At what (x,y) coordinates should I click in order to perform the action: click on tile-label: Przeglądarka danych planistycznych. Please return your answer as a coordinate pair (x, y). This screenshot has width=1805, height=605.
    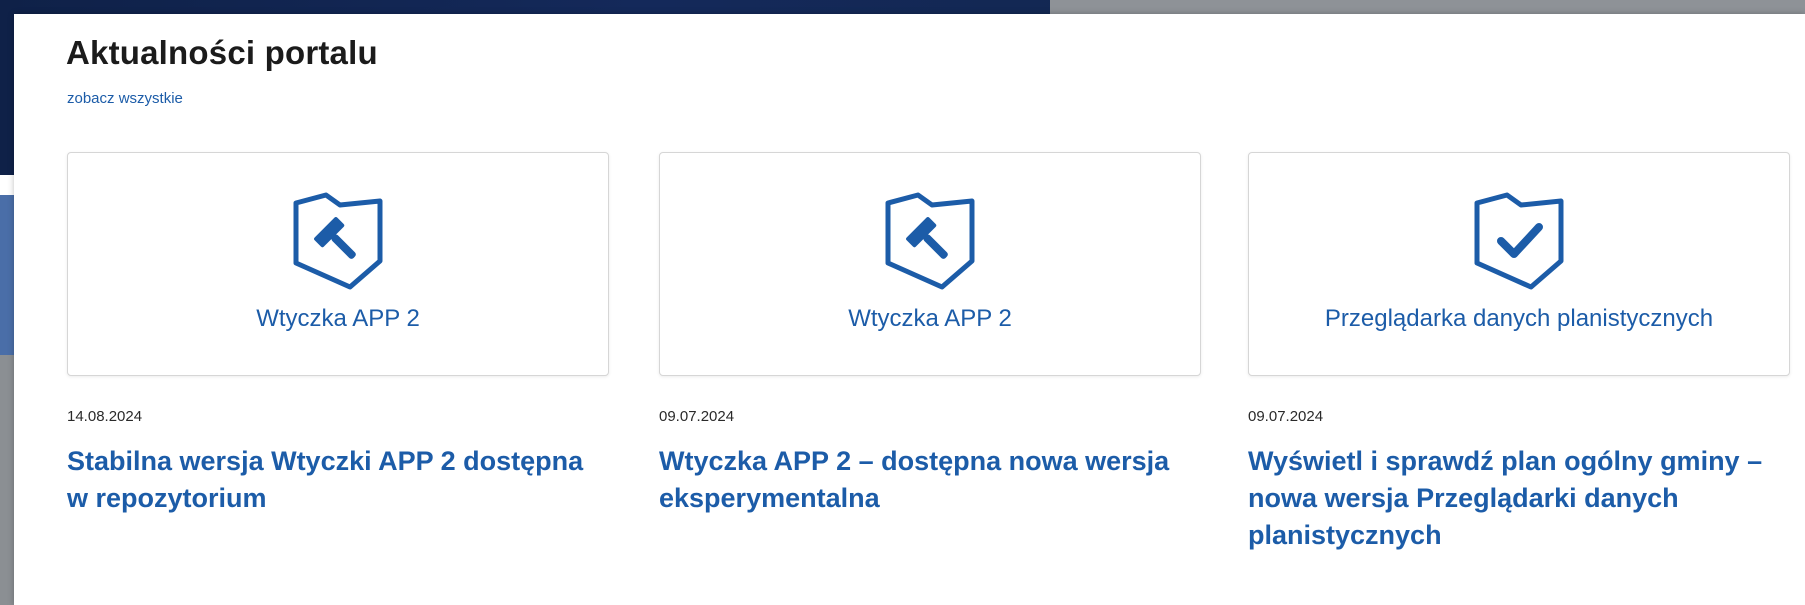
    Looking at the image, I should click on (1519, 318).